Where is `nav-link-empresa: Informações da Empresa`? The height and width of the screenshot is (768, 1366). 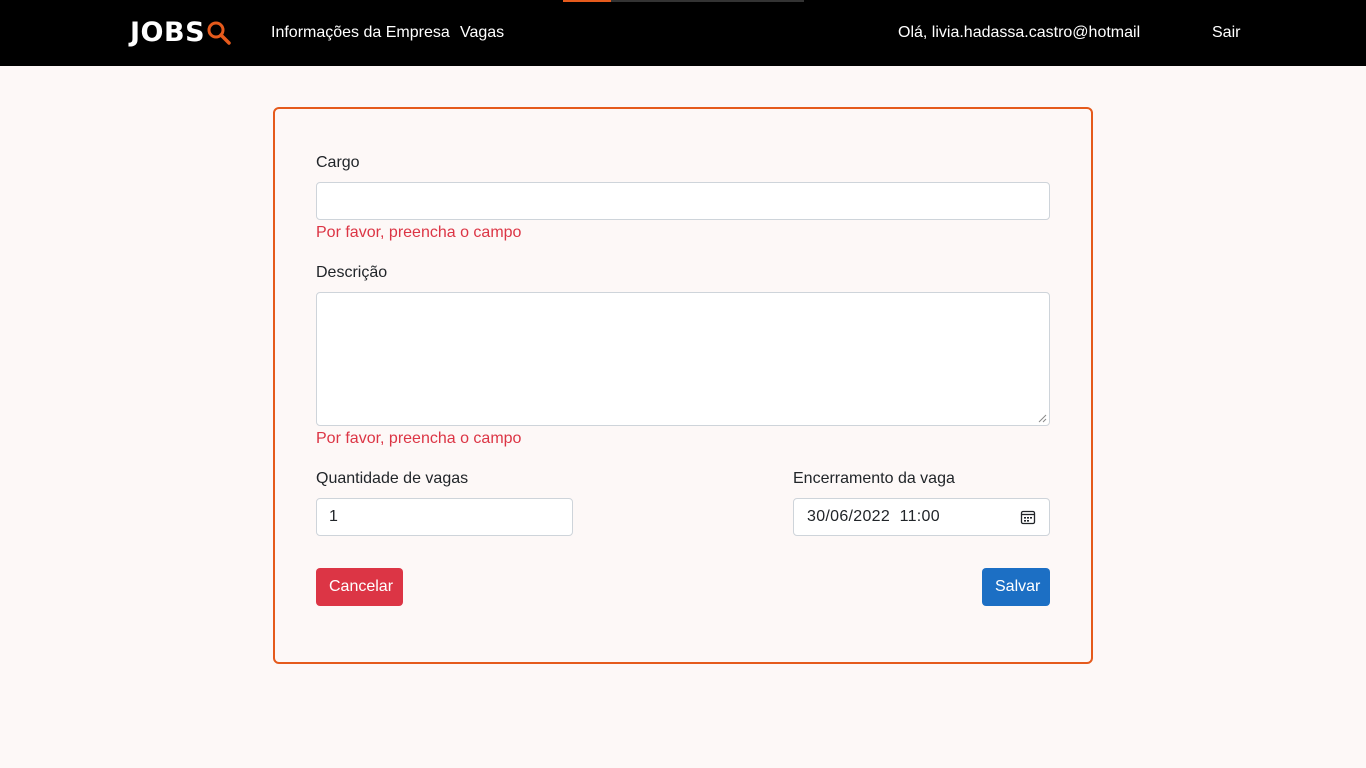
nav-link-empresa: Informações da Empresa is located at coordinates (360, 33).